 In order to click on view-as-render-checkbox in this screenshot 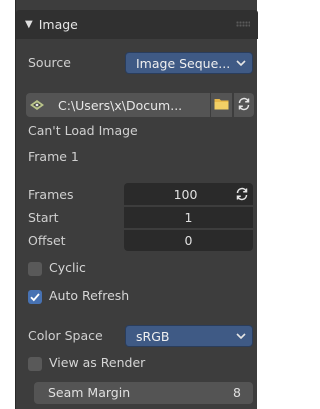, I will do `click(35, 364)`.